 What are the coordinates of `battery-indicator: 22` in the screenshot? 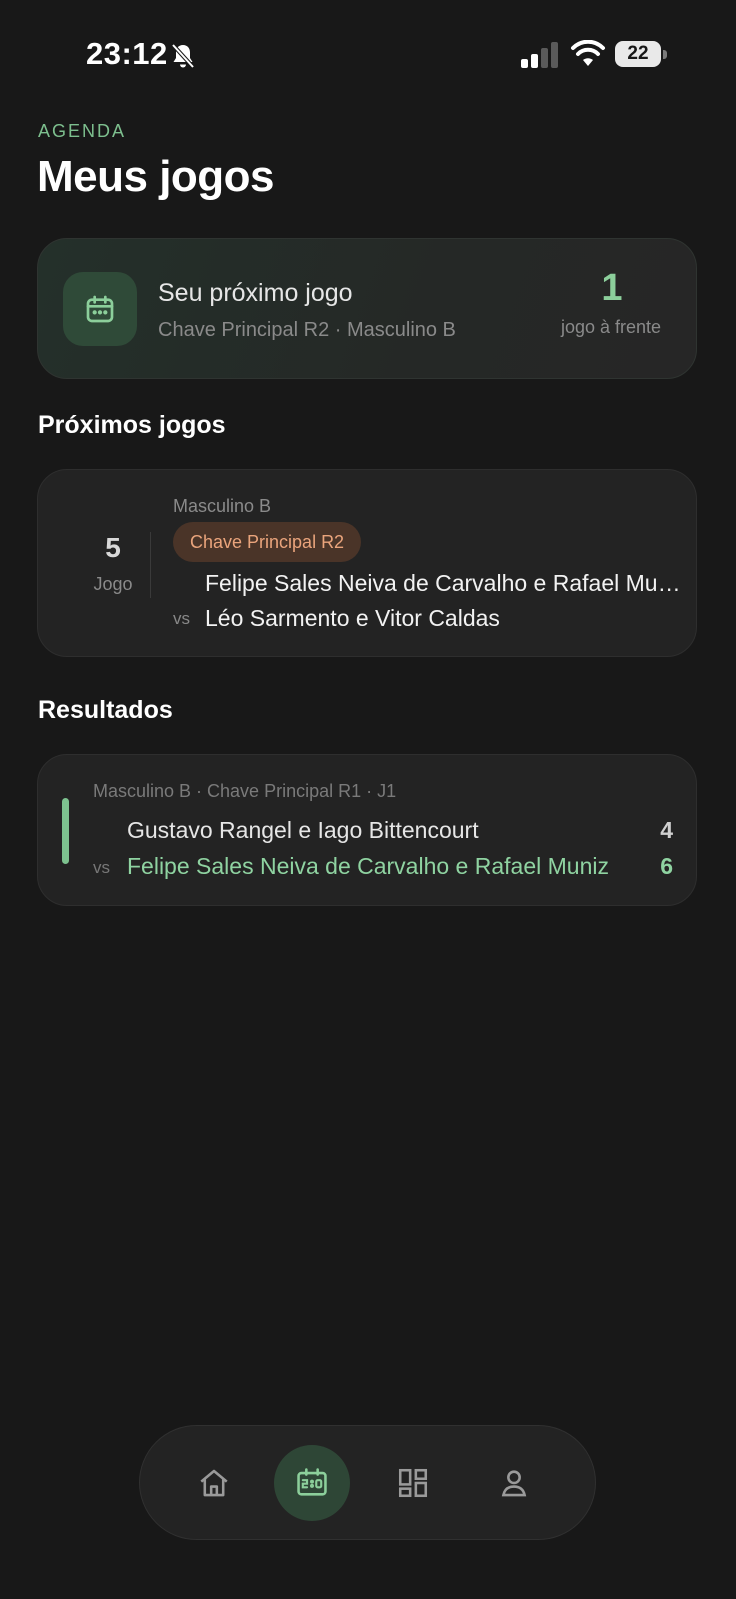 It's located at (641, 54).